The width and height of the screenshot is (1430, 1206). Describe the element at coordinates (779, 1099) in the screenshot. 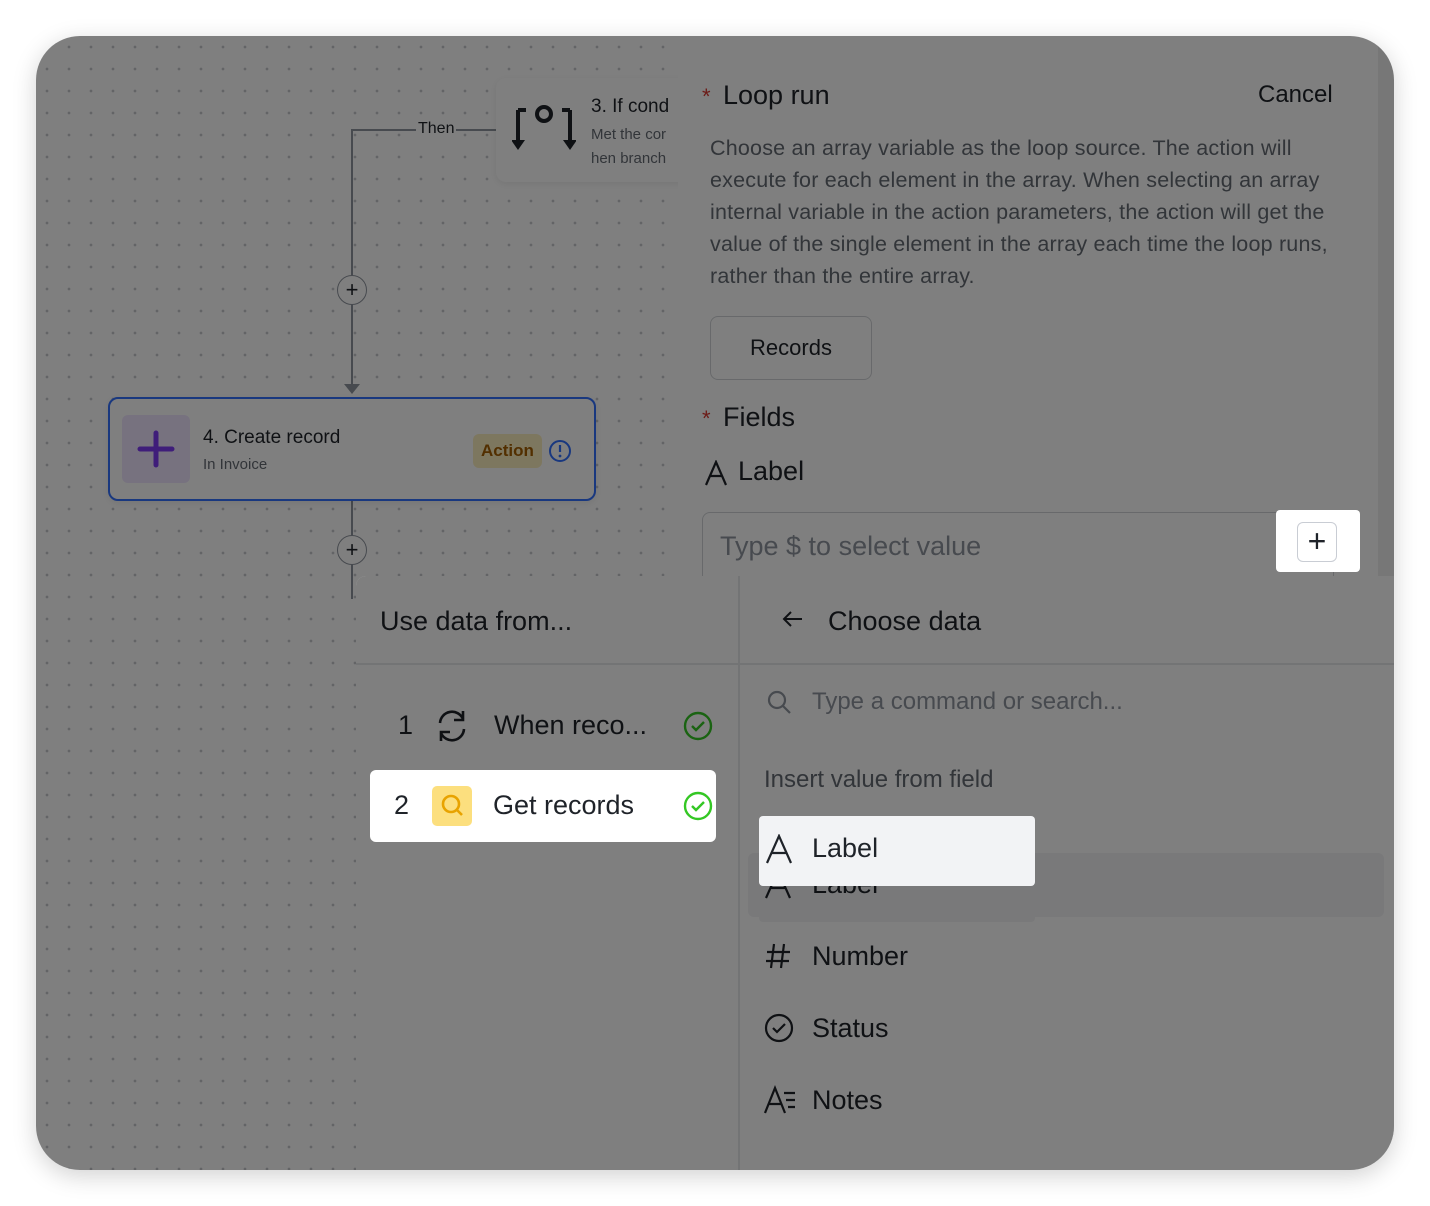

I see `long-text-icon` at that location.